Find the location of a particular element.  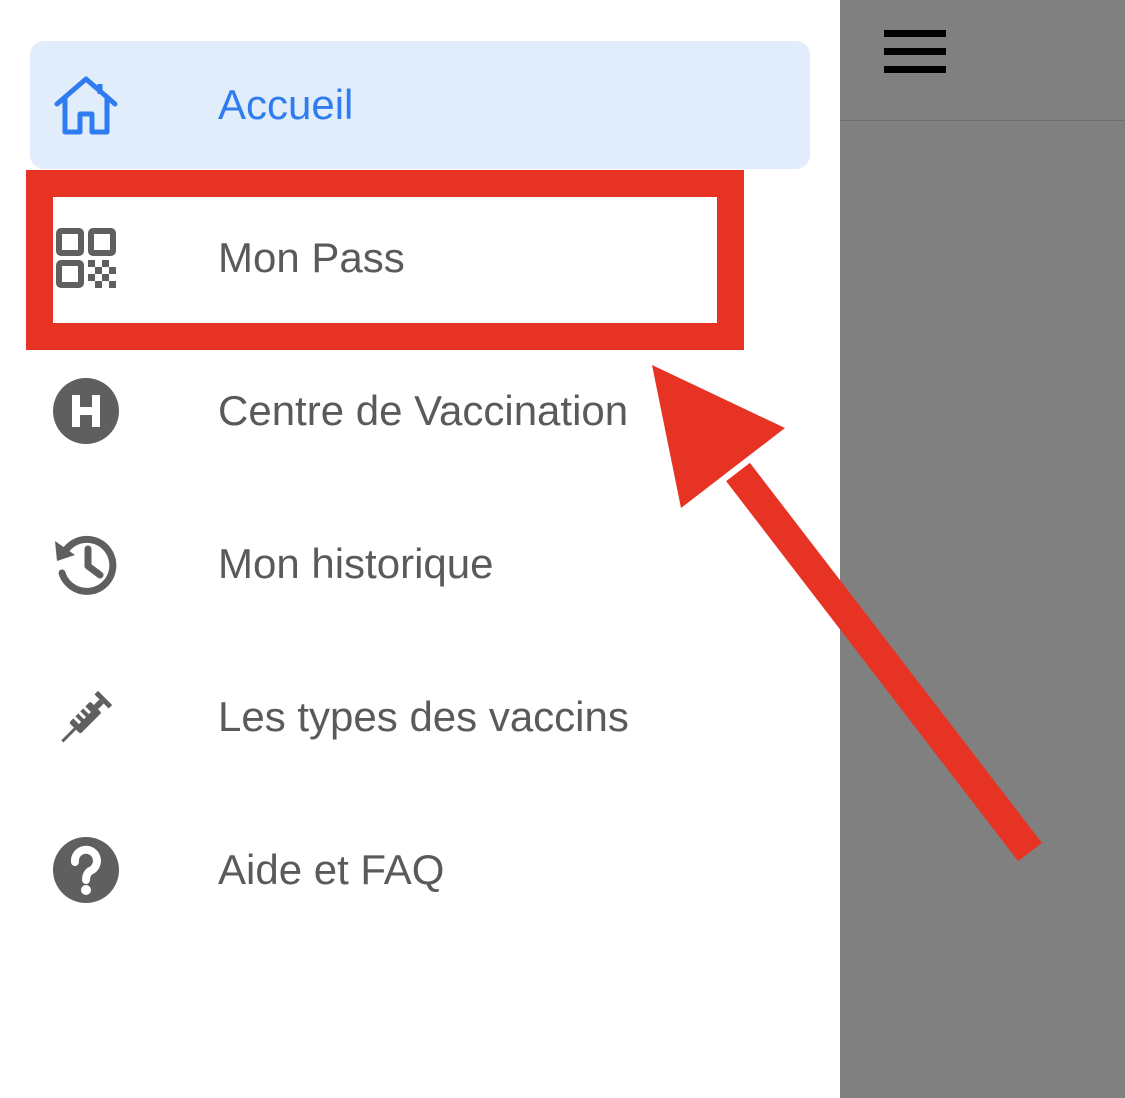

help-icon is located at coordinates (86, 870).